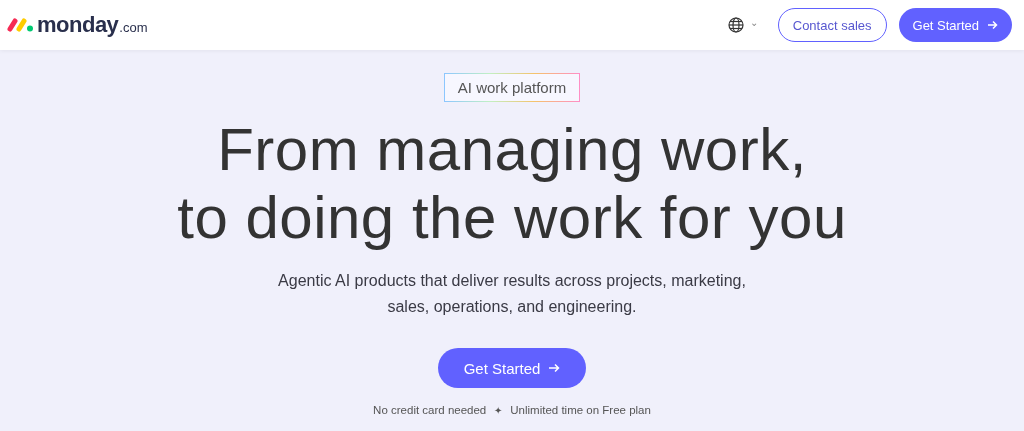 Image resolution: width=1024 pixels, height=431 pixels. I want to click on subtitle: Agentic AI products that deliver results across projects, marketing,, so click(512, 281).